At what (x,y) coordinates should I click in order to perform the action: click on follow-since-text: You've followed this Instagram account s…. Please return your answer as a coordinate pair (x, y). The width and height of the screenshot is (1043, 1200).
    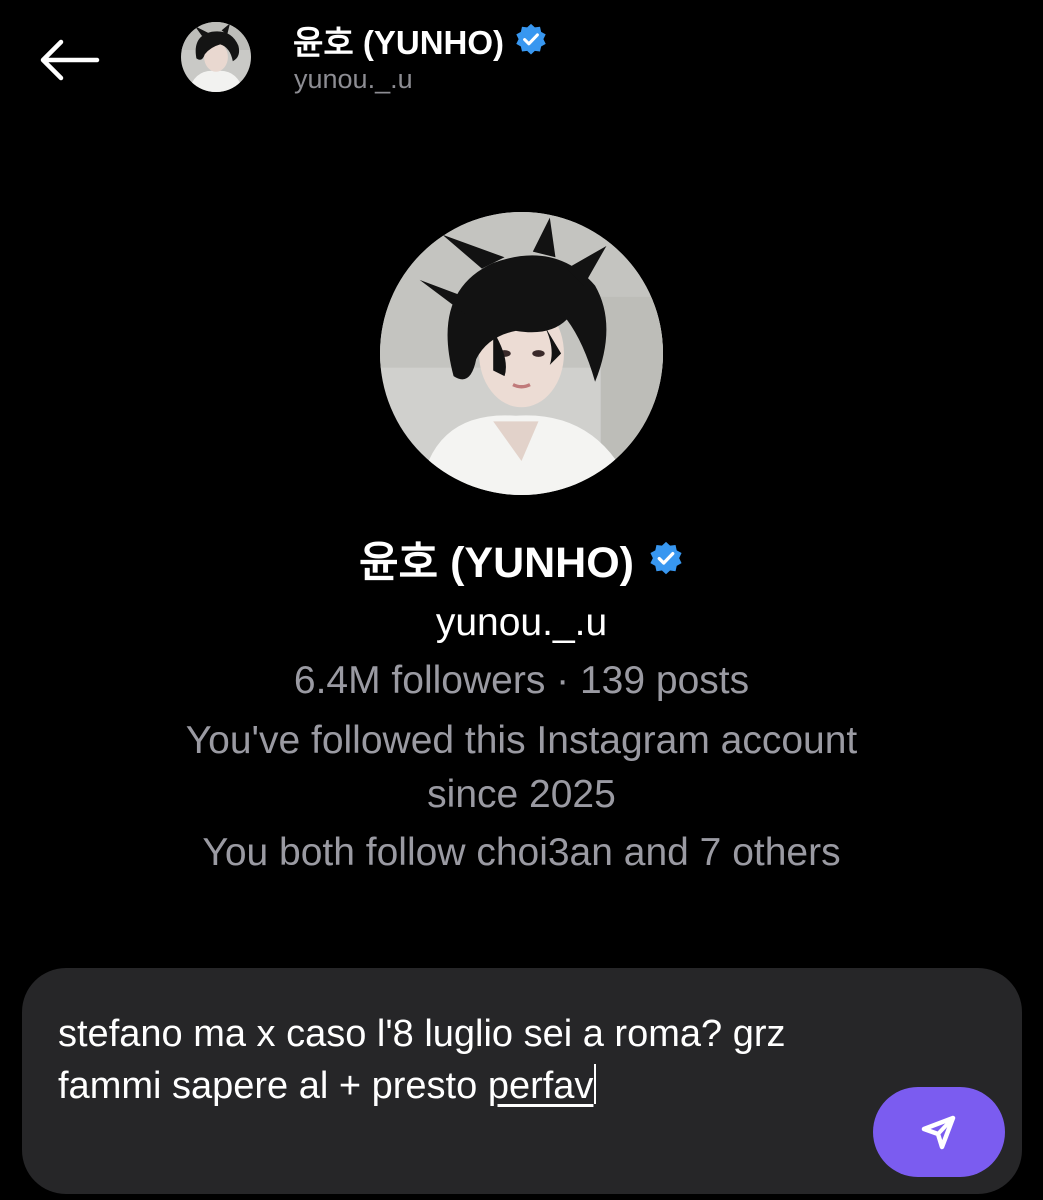
    Looking at the image, I should click on (521, 768).